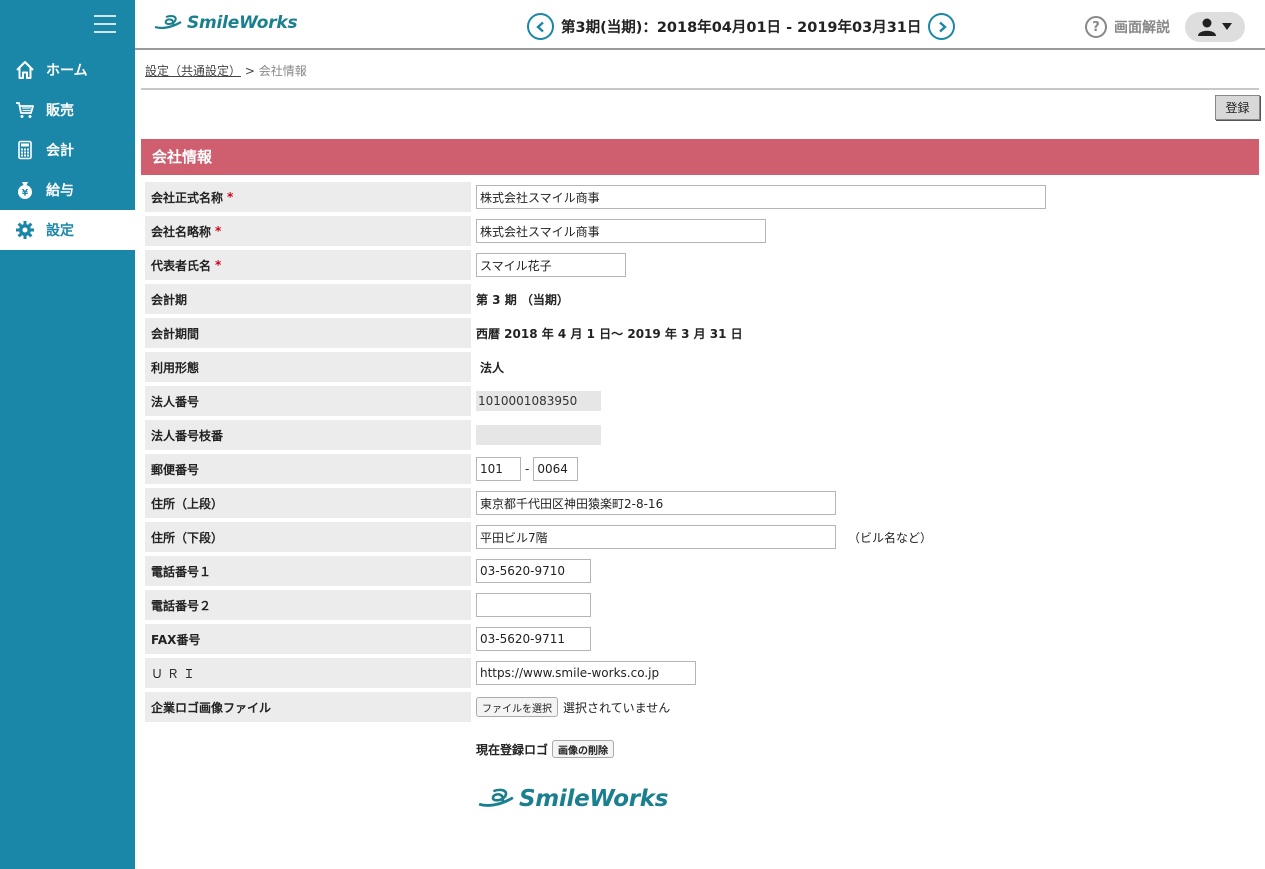 The height and width of the screenshot is (869, 1265). I want to click on form-row-usage-type: 利用形態 法人, so click(702, 367).